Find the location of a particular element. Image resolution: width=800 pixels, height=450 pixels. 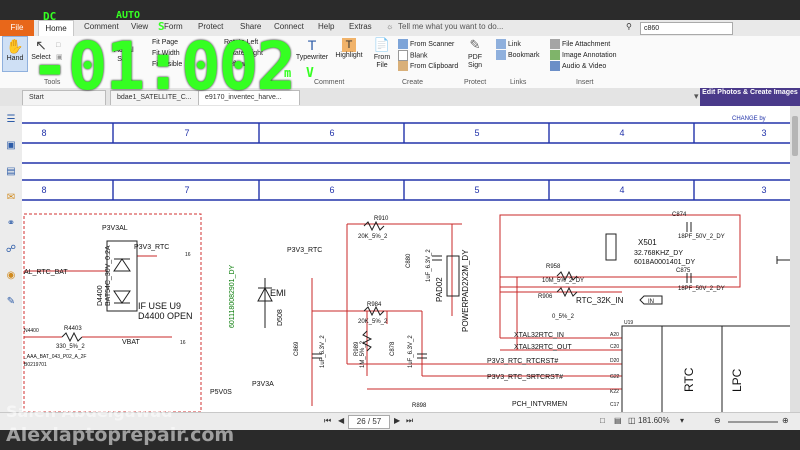

pin-c20: C20 is located at coordinates (614, 347).